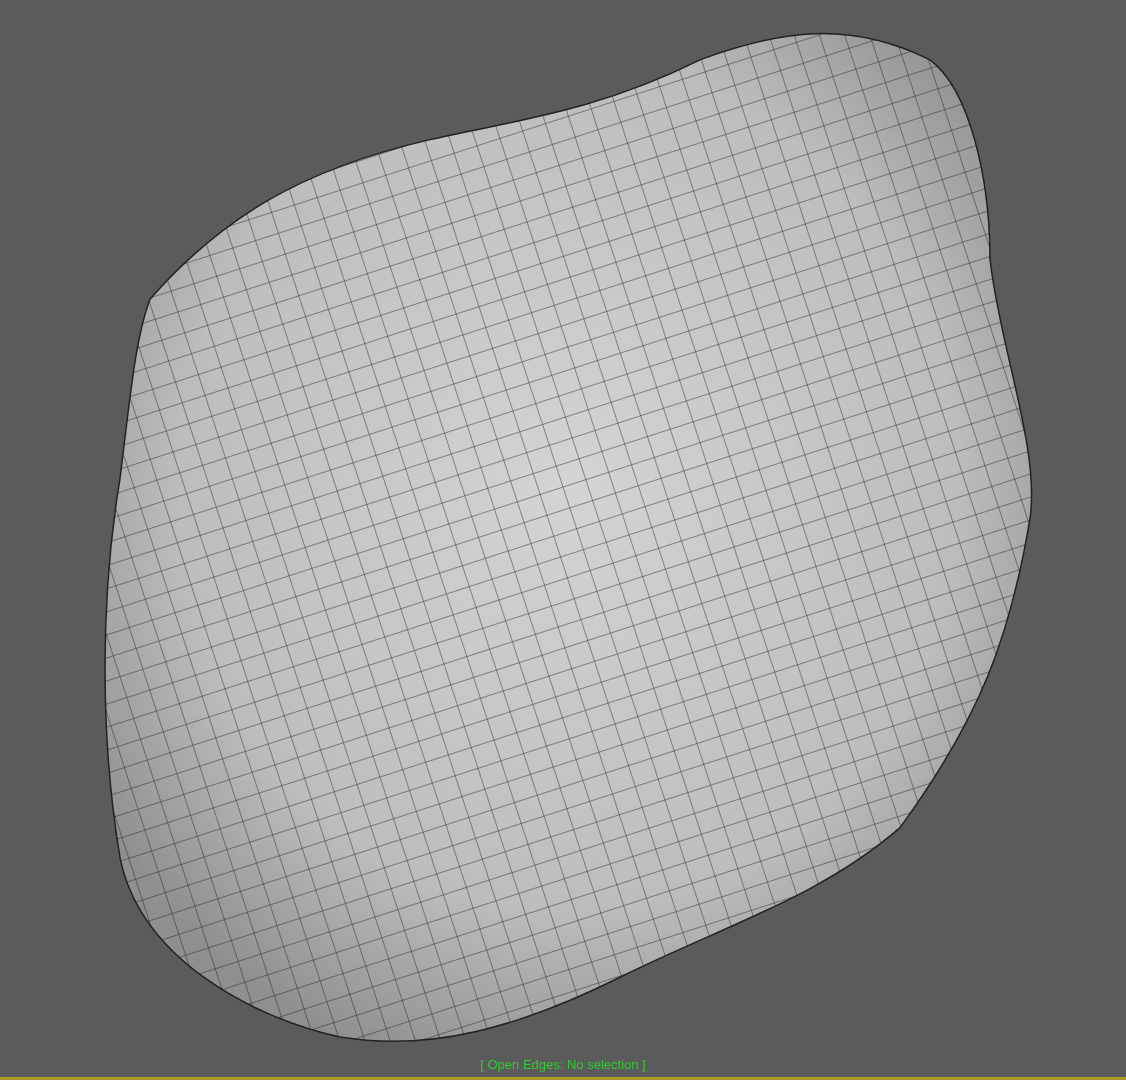 The image size is (1126, 1080). Describe the element at coordinates (563, 1065) in the screenshot. I see `status-text: [ Open Edges: No selection ]` at that location.